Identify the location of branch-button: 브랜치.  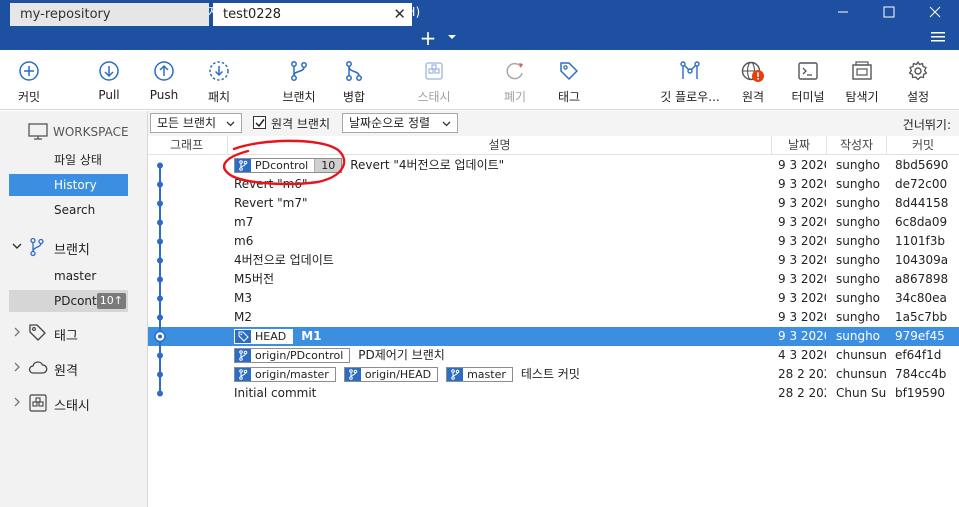
(299, 80).